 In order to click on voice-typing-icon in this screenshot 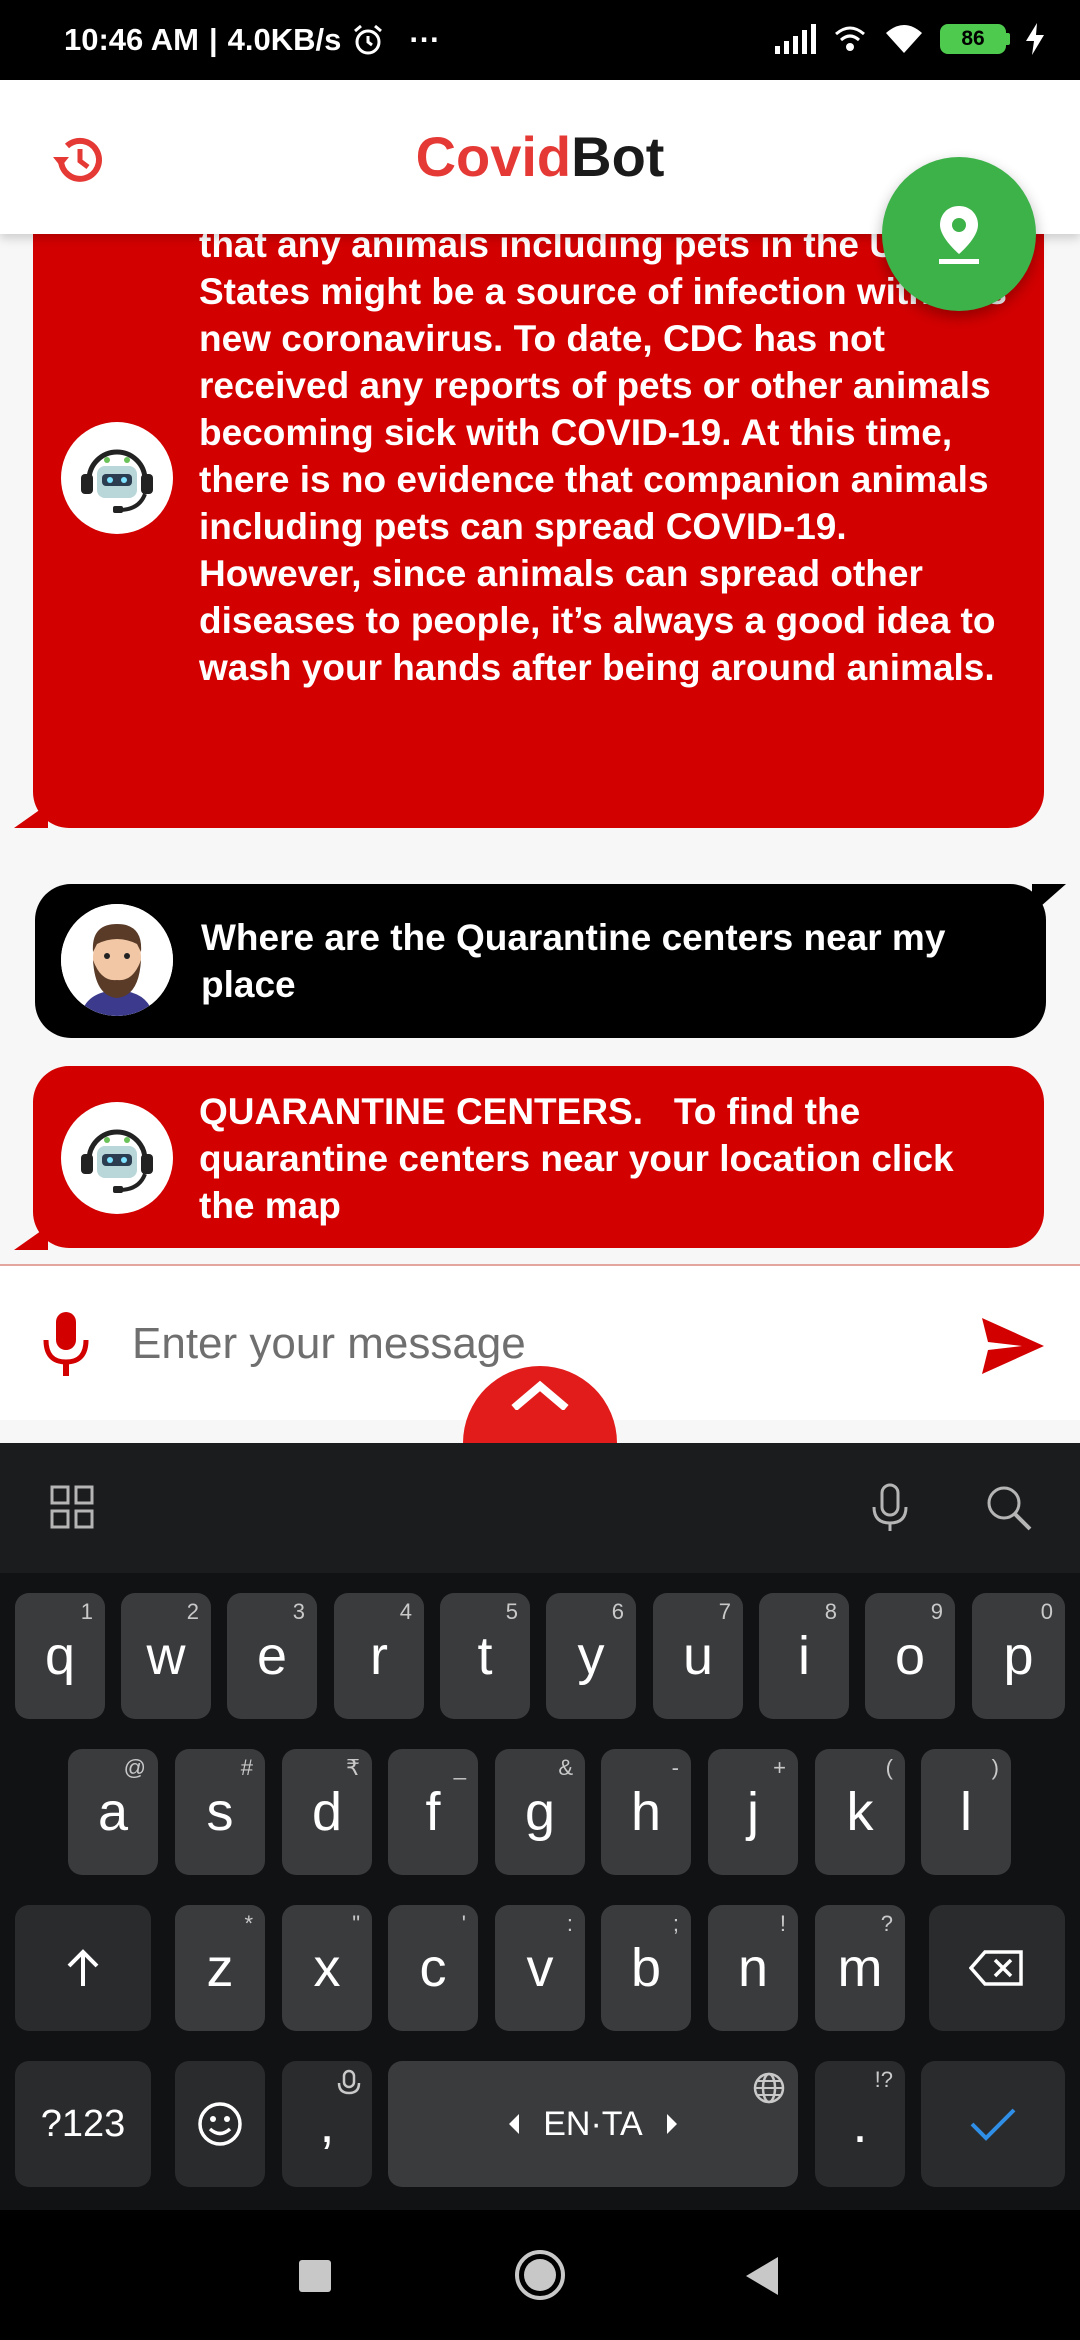, I will do `click(890, 1507)`.